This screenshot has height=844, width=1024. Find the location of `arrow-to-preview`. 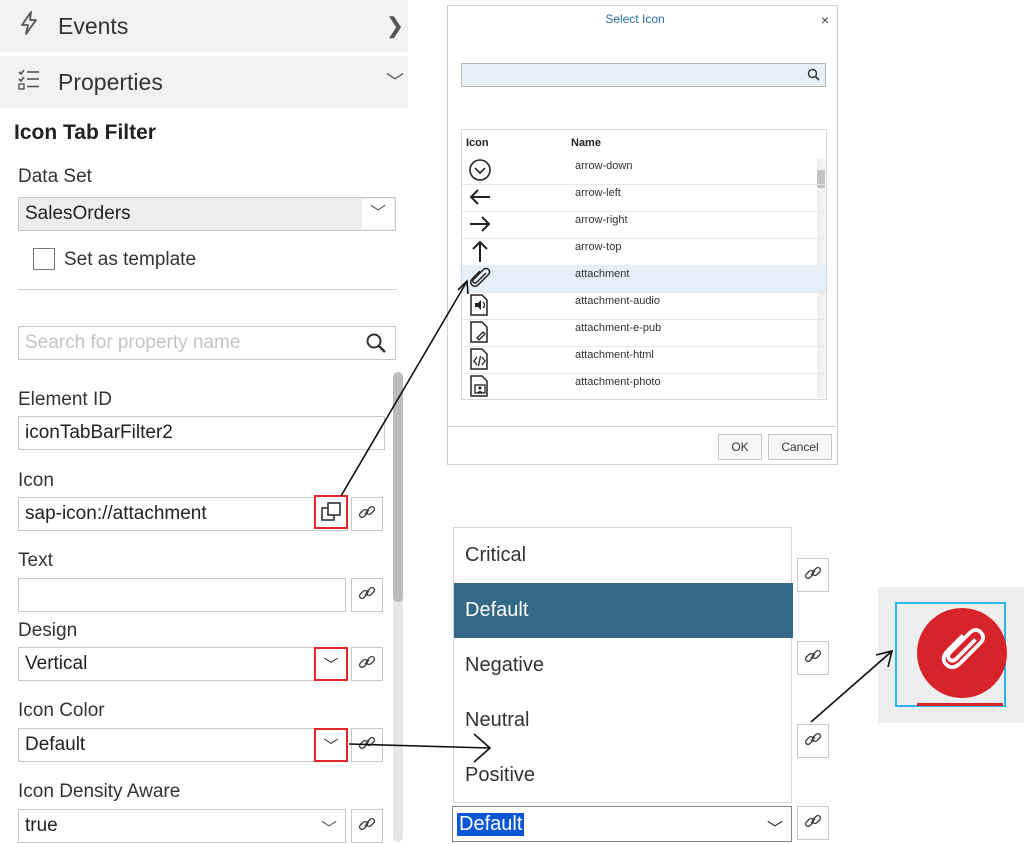

arrow-to-preview is located at coordinates (851, 687).